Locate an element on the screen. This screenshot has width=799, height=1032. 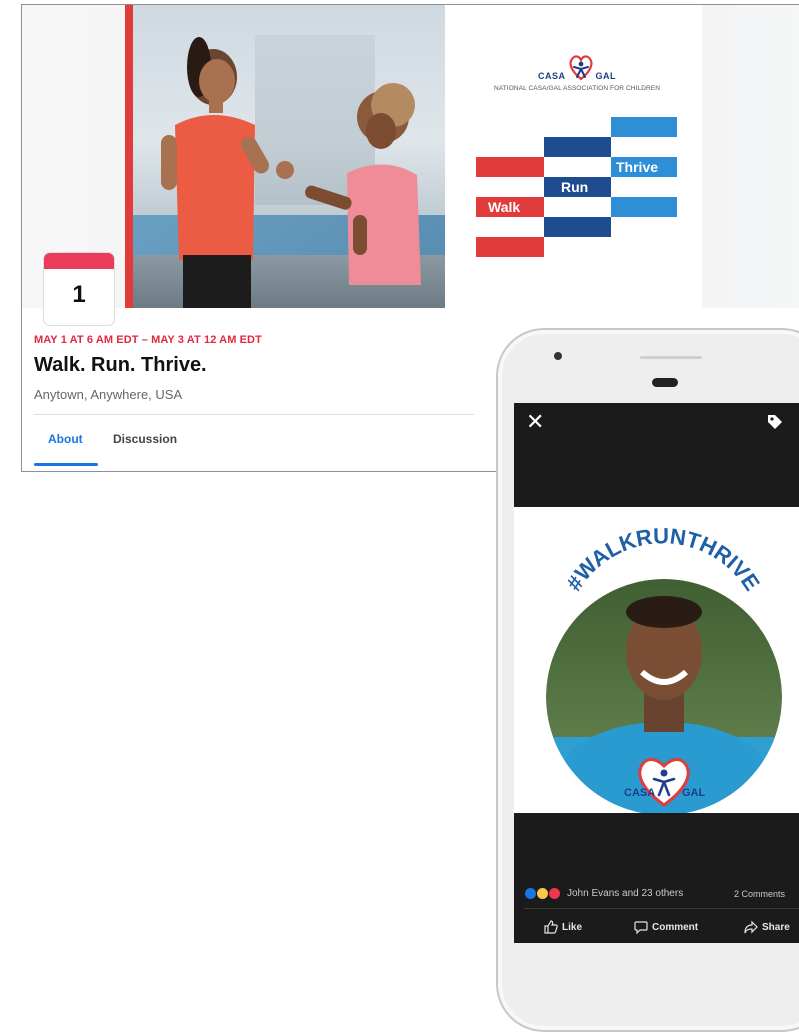
like-button: Like is located at coordinates (563, 927).